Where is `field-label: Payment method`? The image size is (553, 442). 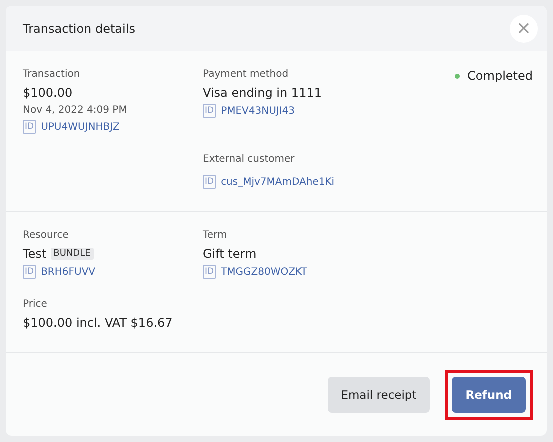 field-label: Payment method is located at coordinates (246, 74).